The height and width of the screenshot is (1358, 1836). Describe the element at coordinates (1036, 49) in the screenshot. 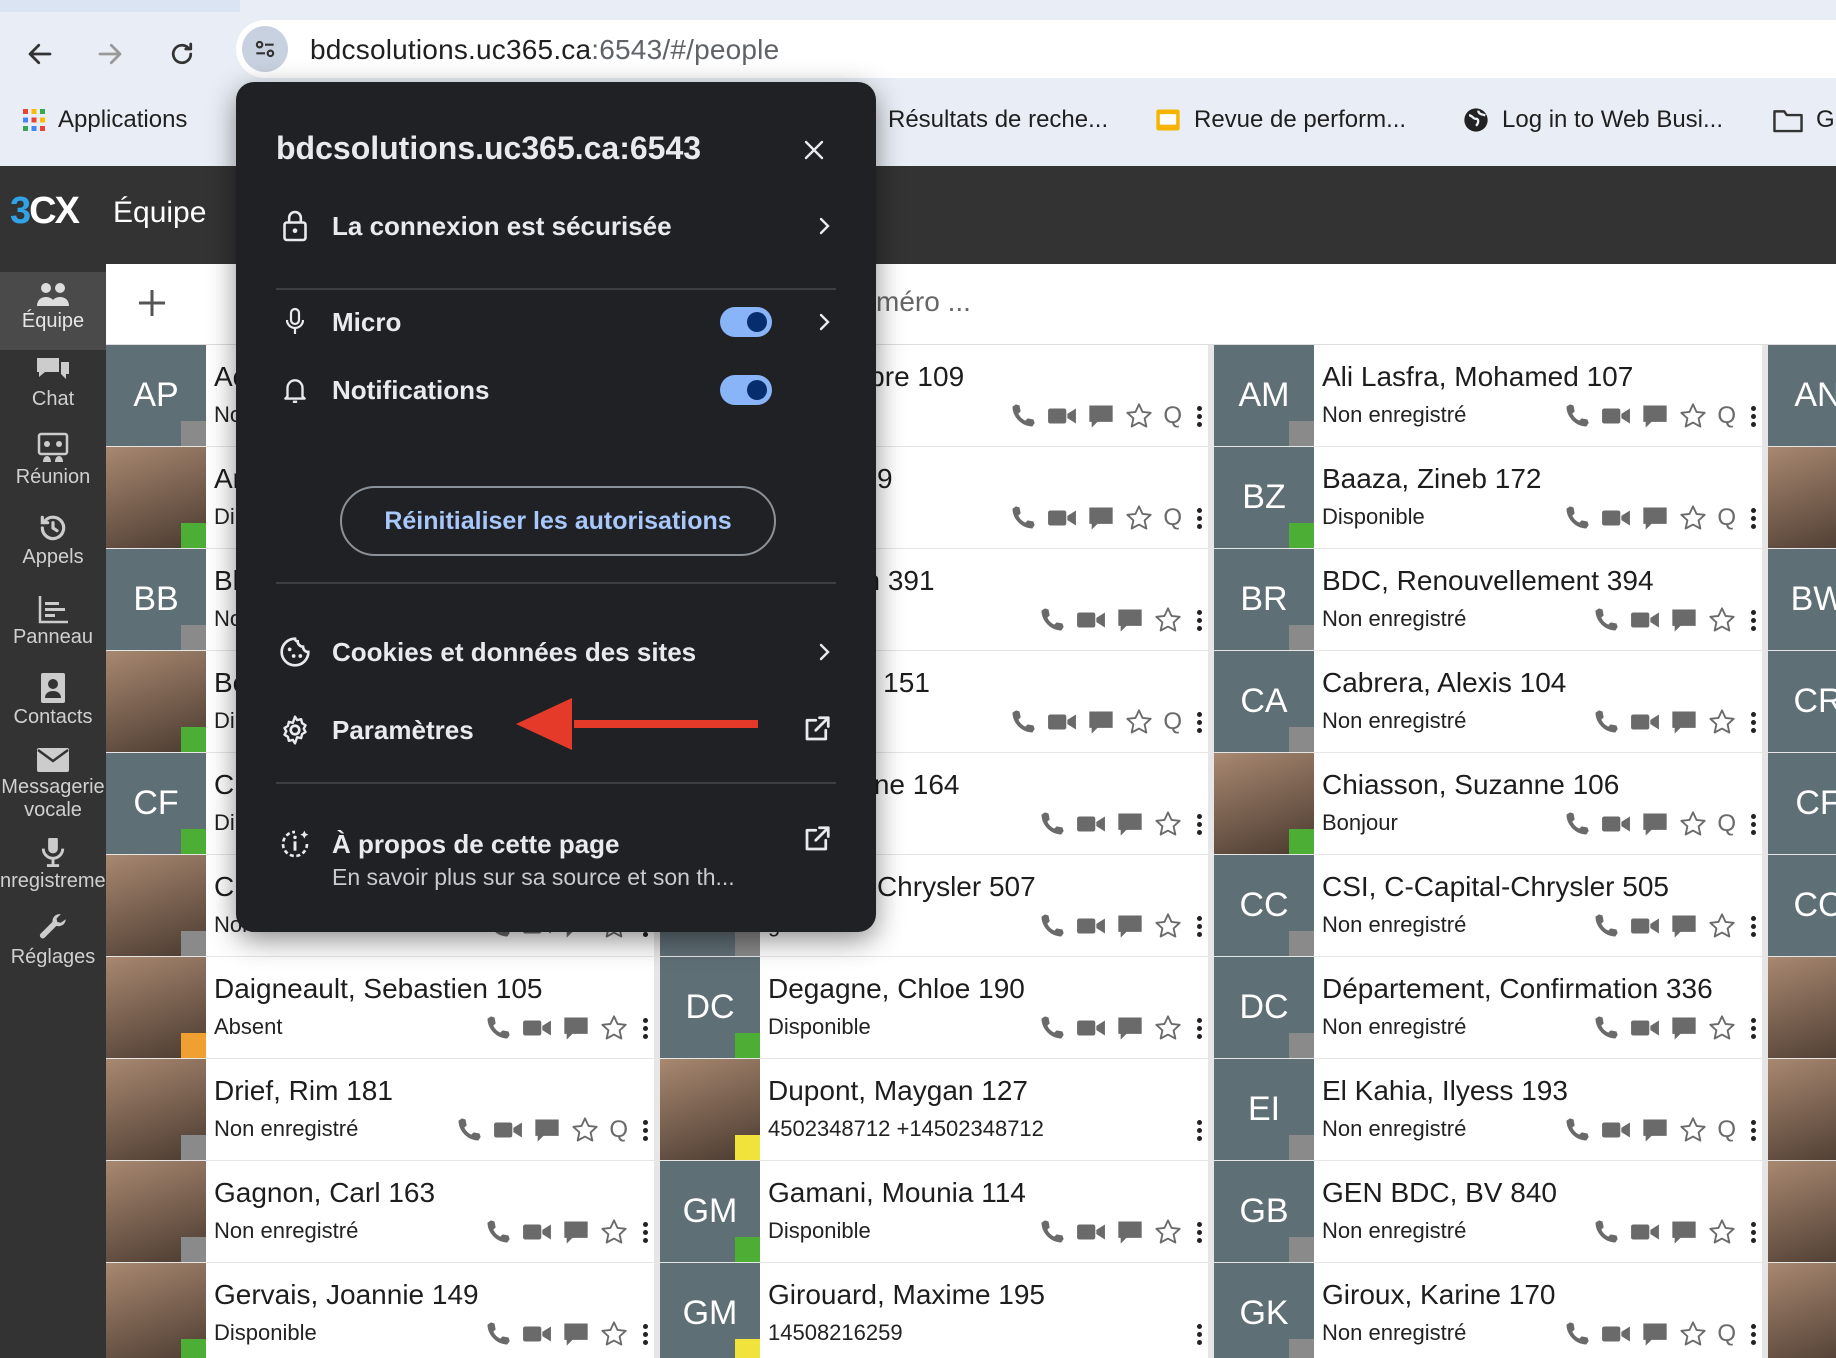

I see `address-bar: bdcsolutions.uc365.ca:6543/#/people` at that location.